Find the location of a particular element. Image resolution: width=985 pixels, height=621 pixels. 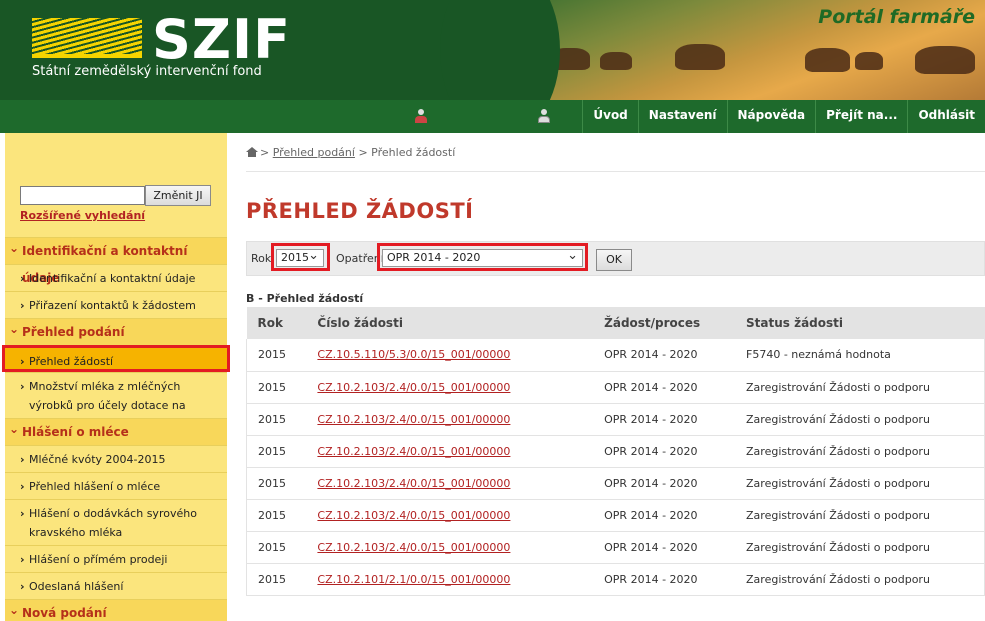

sidebar-category: Hlášení o mléce is located at coordinates (116, 430).